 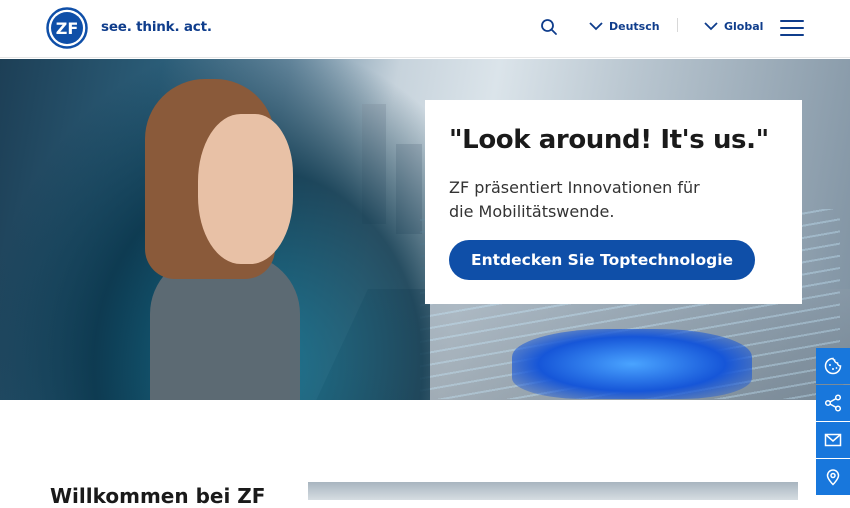 What do you see at coordinates (634, 26) in the screenshot?
I see `language-label: Deutsch` at bounding box center [634, 26].